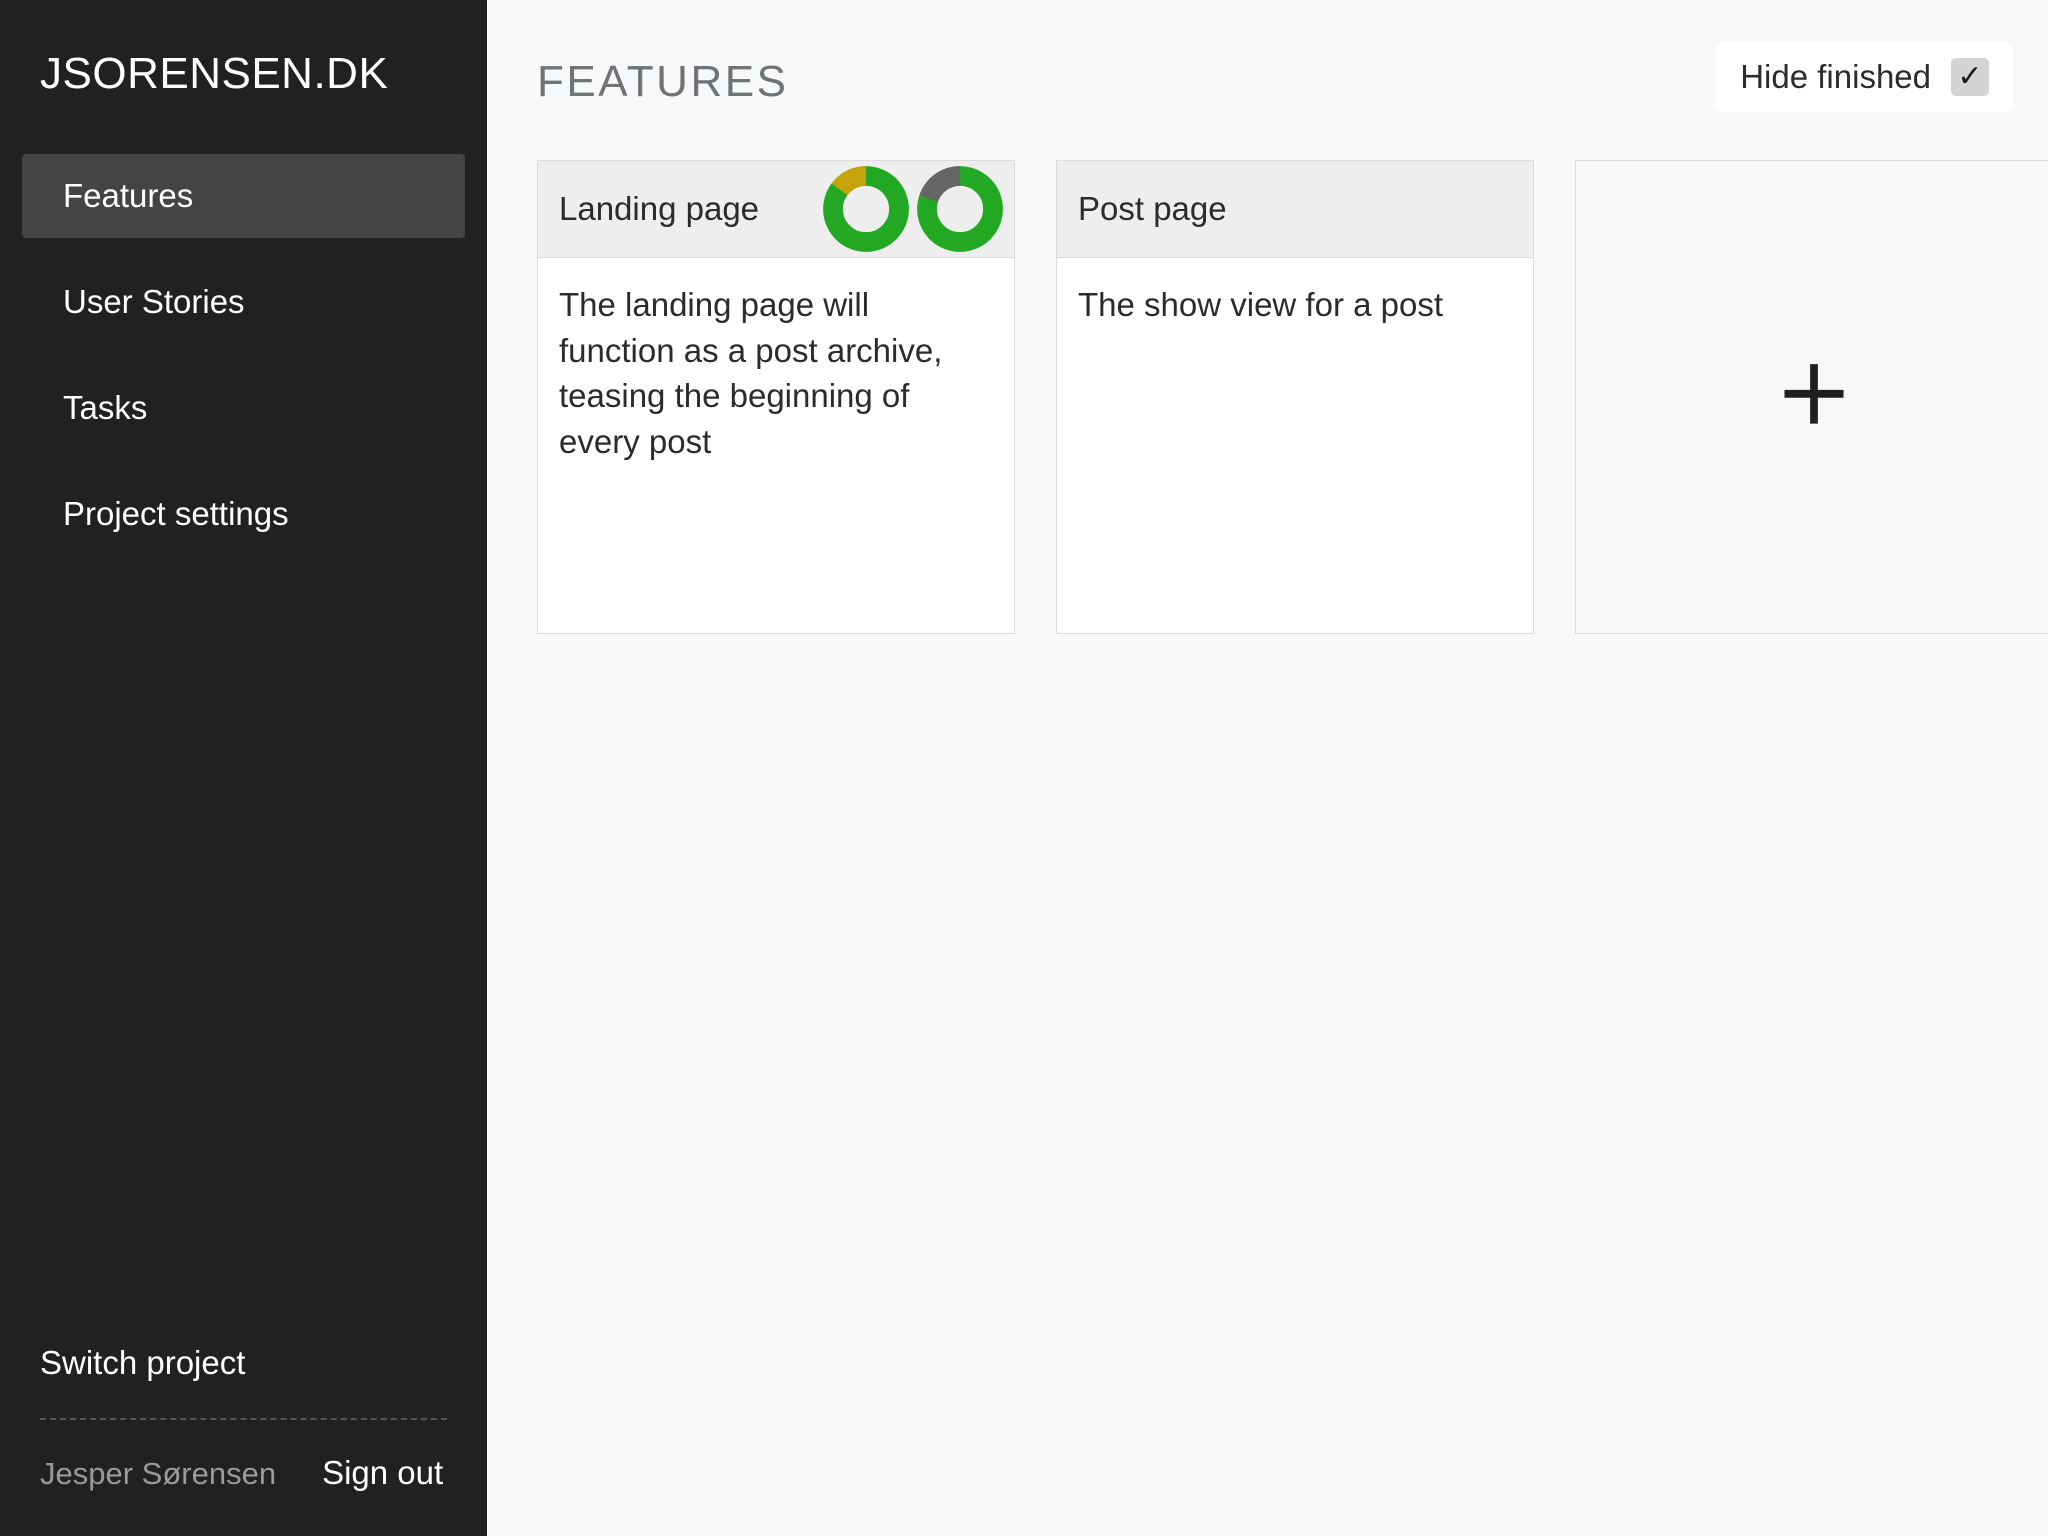 Image resolution: width=2048 pixels, height=1536 pixels. What do you see at coordinates (1295, 445) in the screenshot?
I see `feature-card-body: The show view for a post` at bounding box center [1295, 445].